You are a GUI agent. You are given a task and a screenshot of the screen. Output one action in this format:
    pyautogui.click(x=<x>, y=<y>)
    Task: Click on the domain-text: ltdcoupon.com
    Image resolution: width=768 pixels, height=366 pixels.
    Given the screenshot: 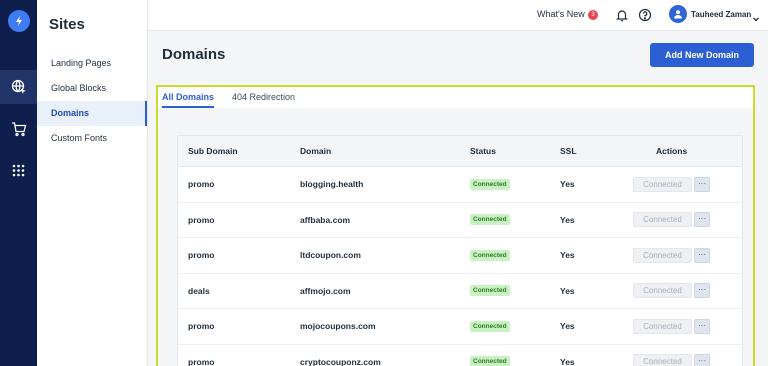 What is the action you would take?
    pyautogui.click(x=330, y=255)
    